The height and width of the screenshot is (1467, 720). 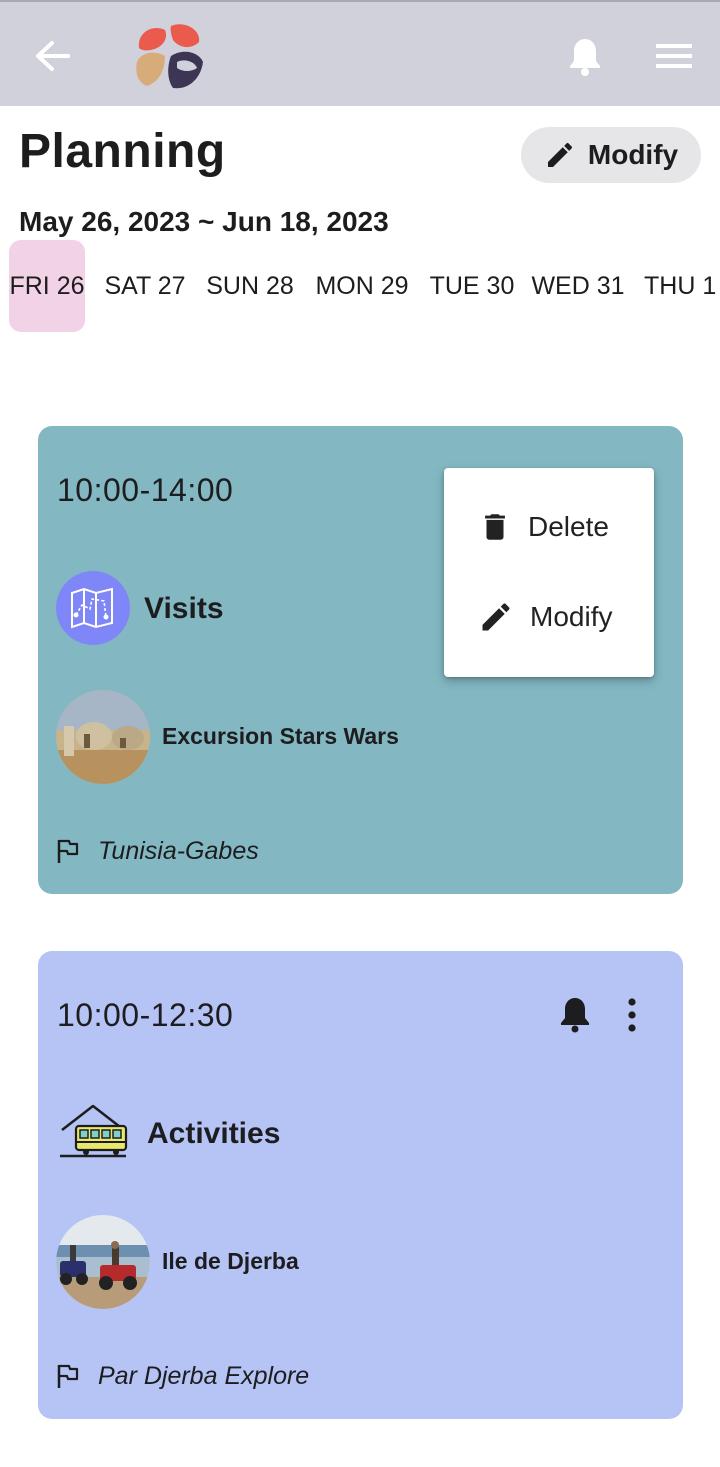 I want to click on day-tab: TUE 30, so click(x=472, y=286).